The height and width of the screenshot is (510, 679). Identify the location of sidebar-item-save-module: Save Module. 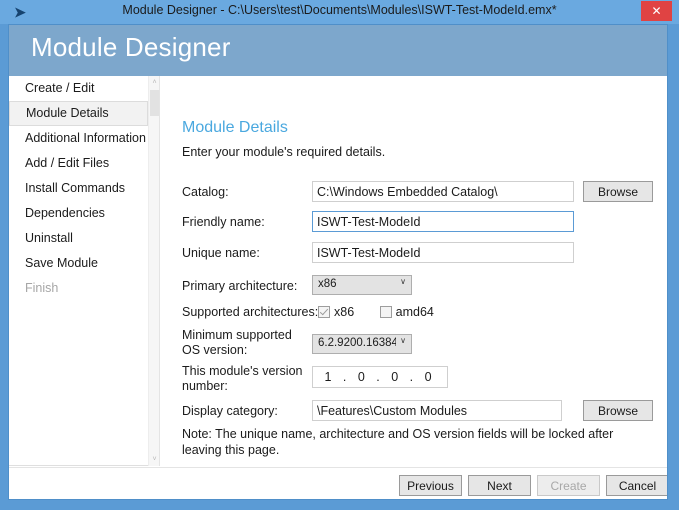
(78, 263).